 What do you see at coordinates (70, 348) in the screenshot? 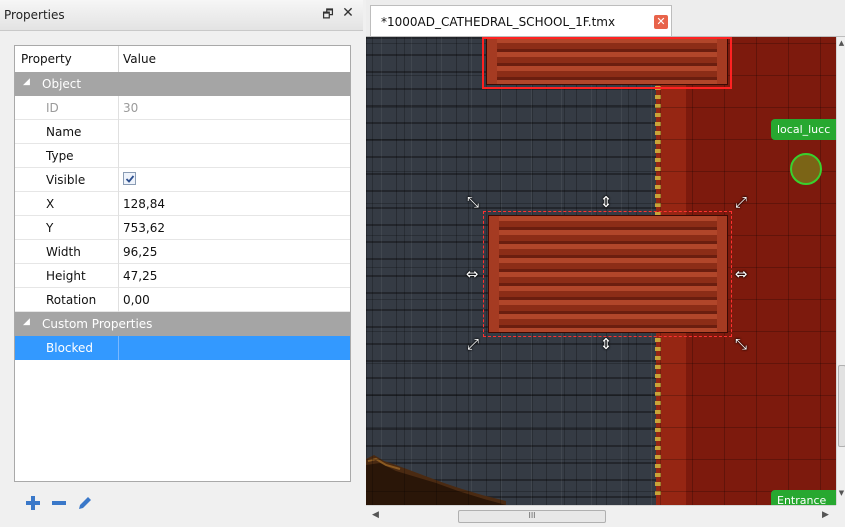
I see `row-key: Blocked` at bounding box center [70, 348].